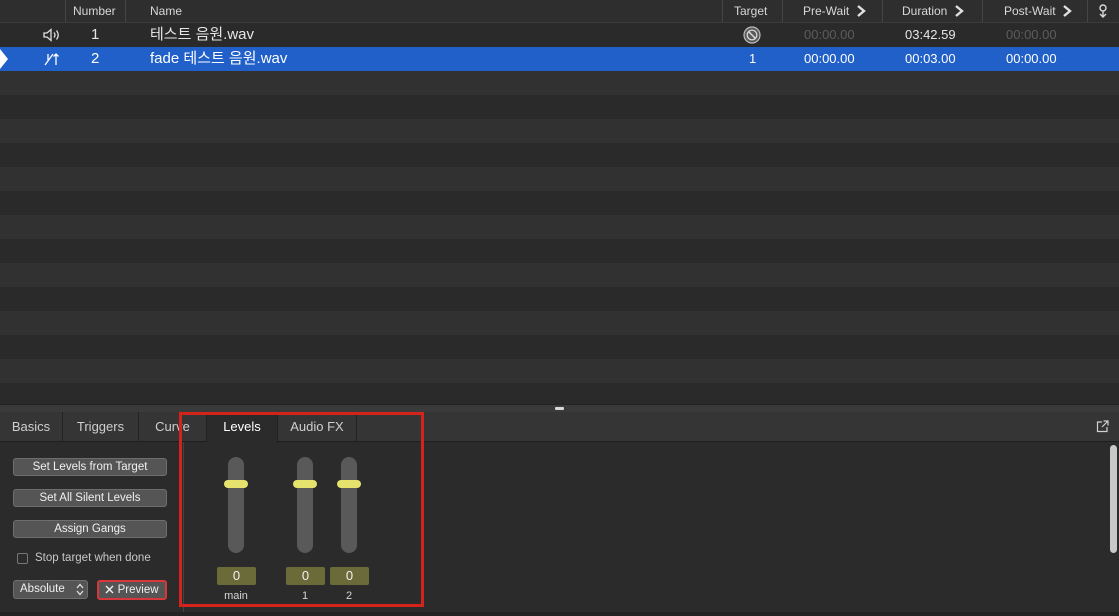  What do you see at coordinates (559, 35) in the screenshot?
I see `cue-row: 1 테스트 음원.wav 00:00.00 03:42.59 00:00.00` at bounding box center [559, 35].